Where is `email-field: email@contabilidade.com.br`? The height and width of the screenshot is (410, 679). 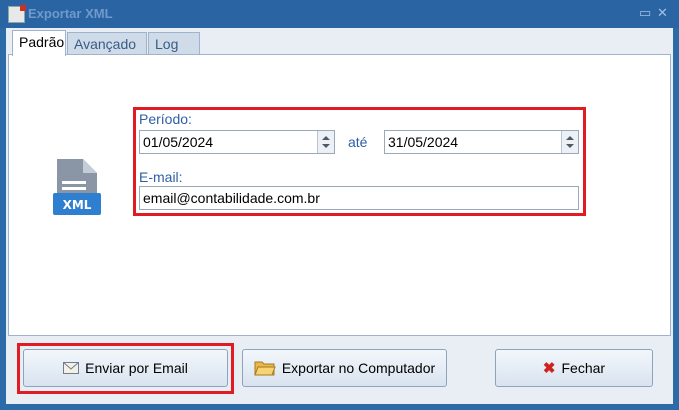 email-field: email@contabilidade.com.br is located at coordinates (359, 198).